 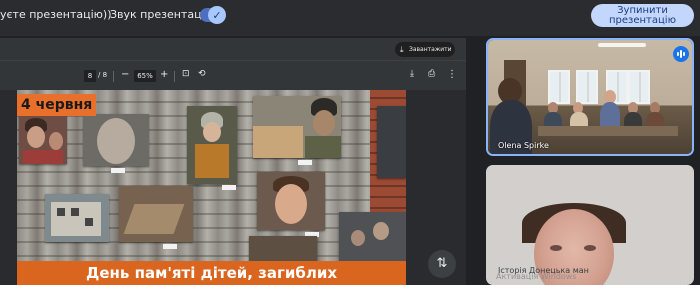 I want to click on photo-building, so click(x=77, y=218).